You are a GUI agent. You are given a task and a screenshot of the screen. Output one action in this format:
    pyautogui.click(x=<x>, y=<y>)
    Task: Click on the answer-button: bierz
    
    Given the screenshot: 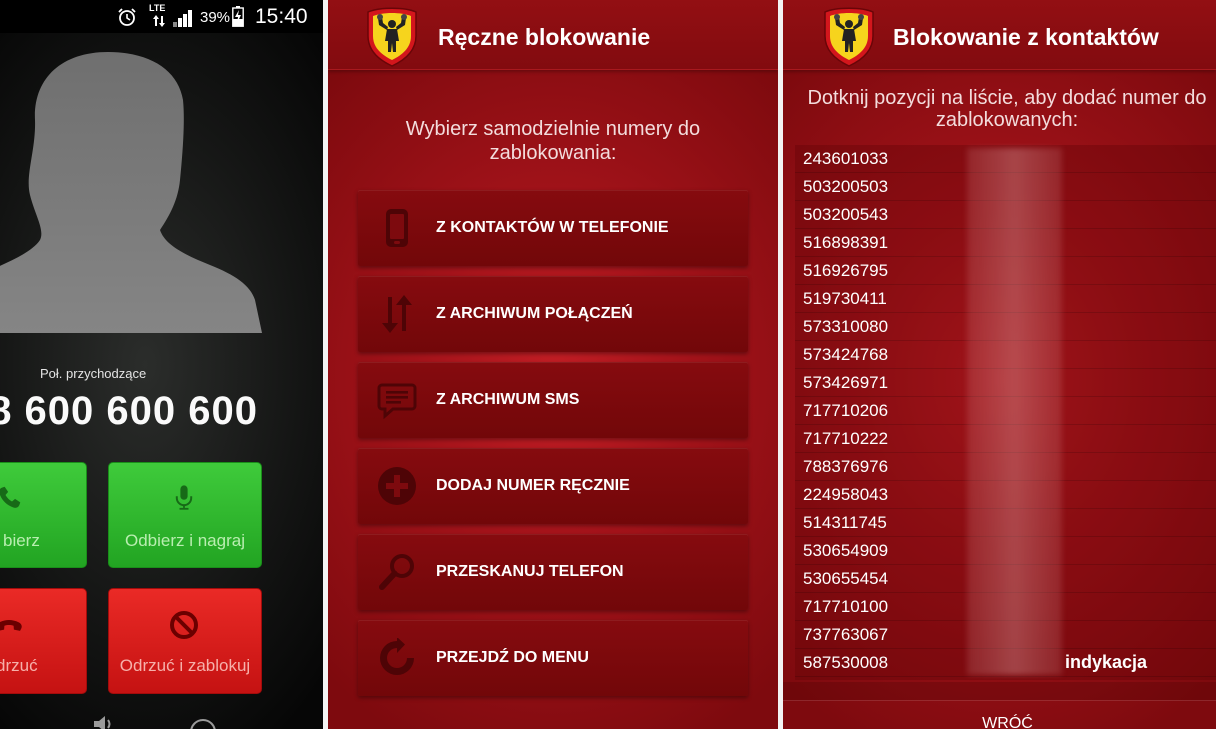 What is the action you would take?
    pyautogui.click(x=43, y=515)
    